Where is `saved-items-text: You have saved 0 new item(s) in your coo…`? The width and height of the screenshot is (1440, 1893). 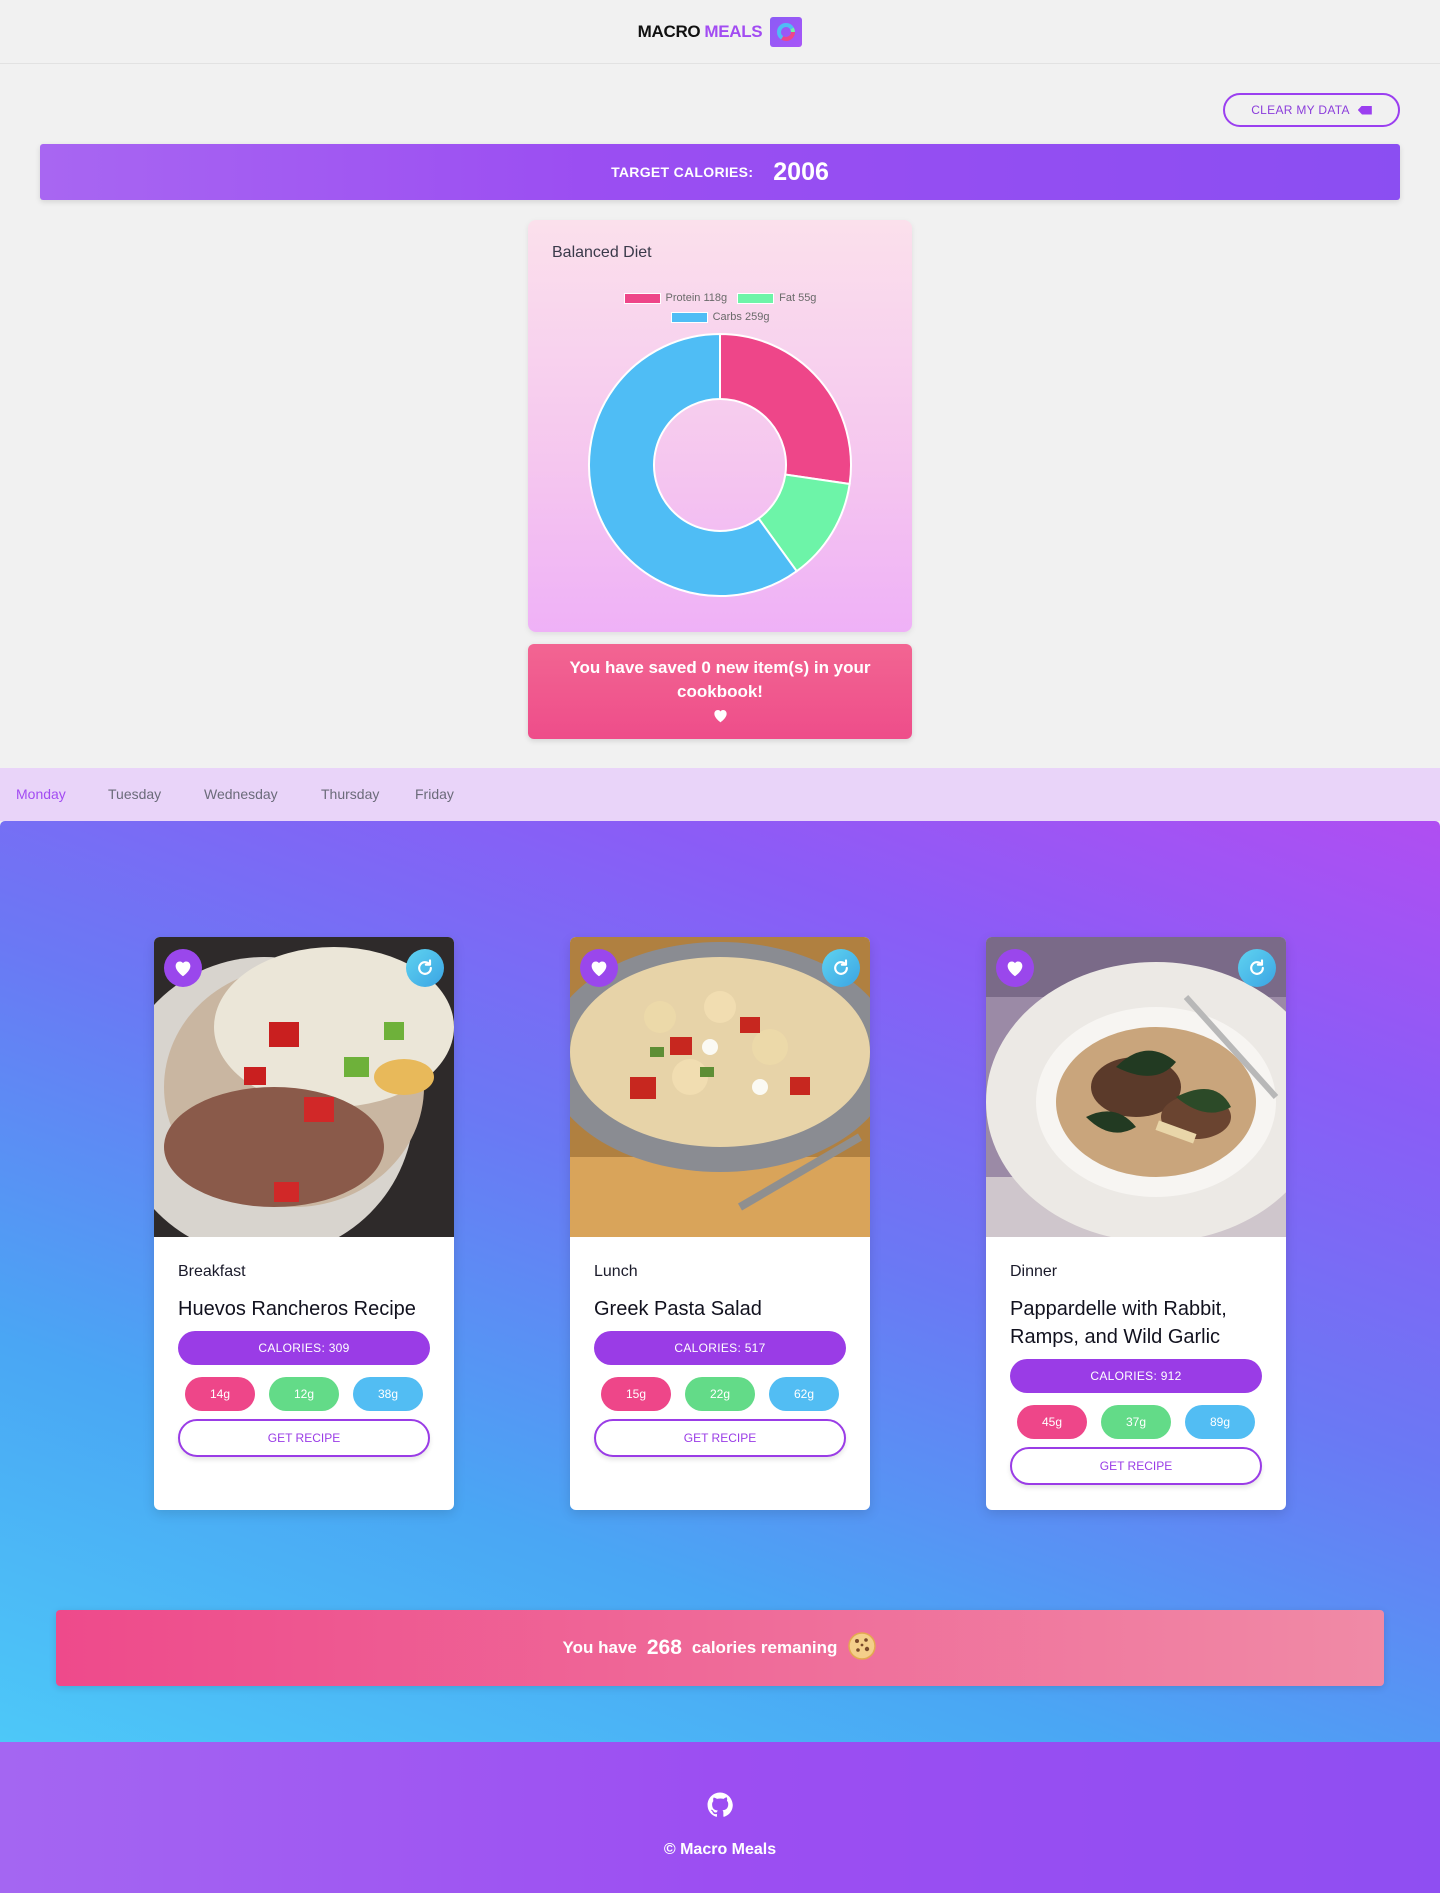 saved-items-text: You have saved 0 new item(s) in your coo… is located at coordinates (720, 679).